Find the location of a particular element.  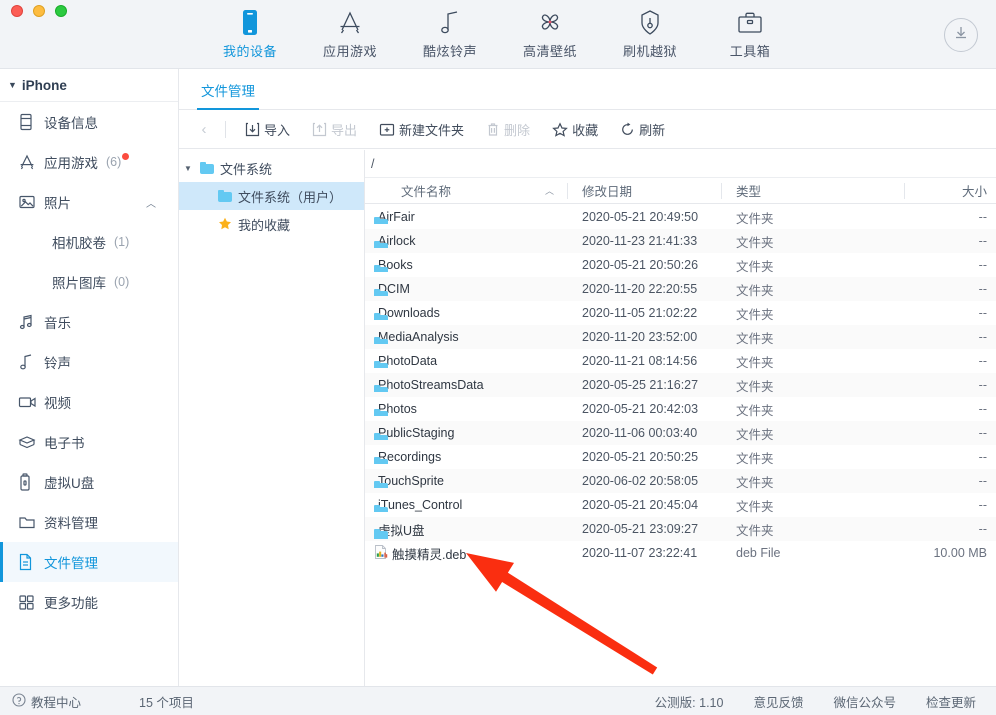

sidebar-item-label: 照片图库 is located at coordinates (79, 283).